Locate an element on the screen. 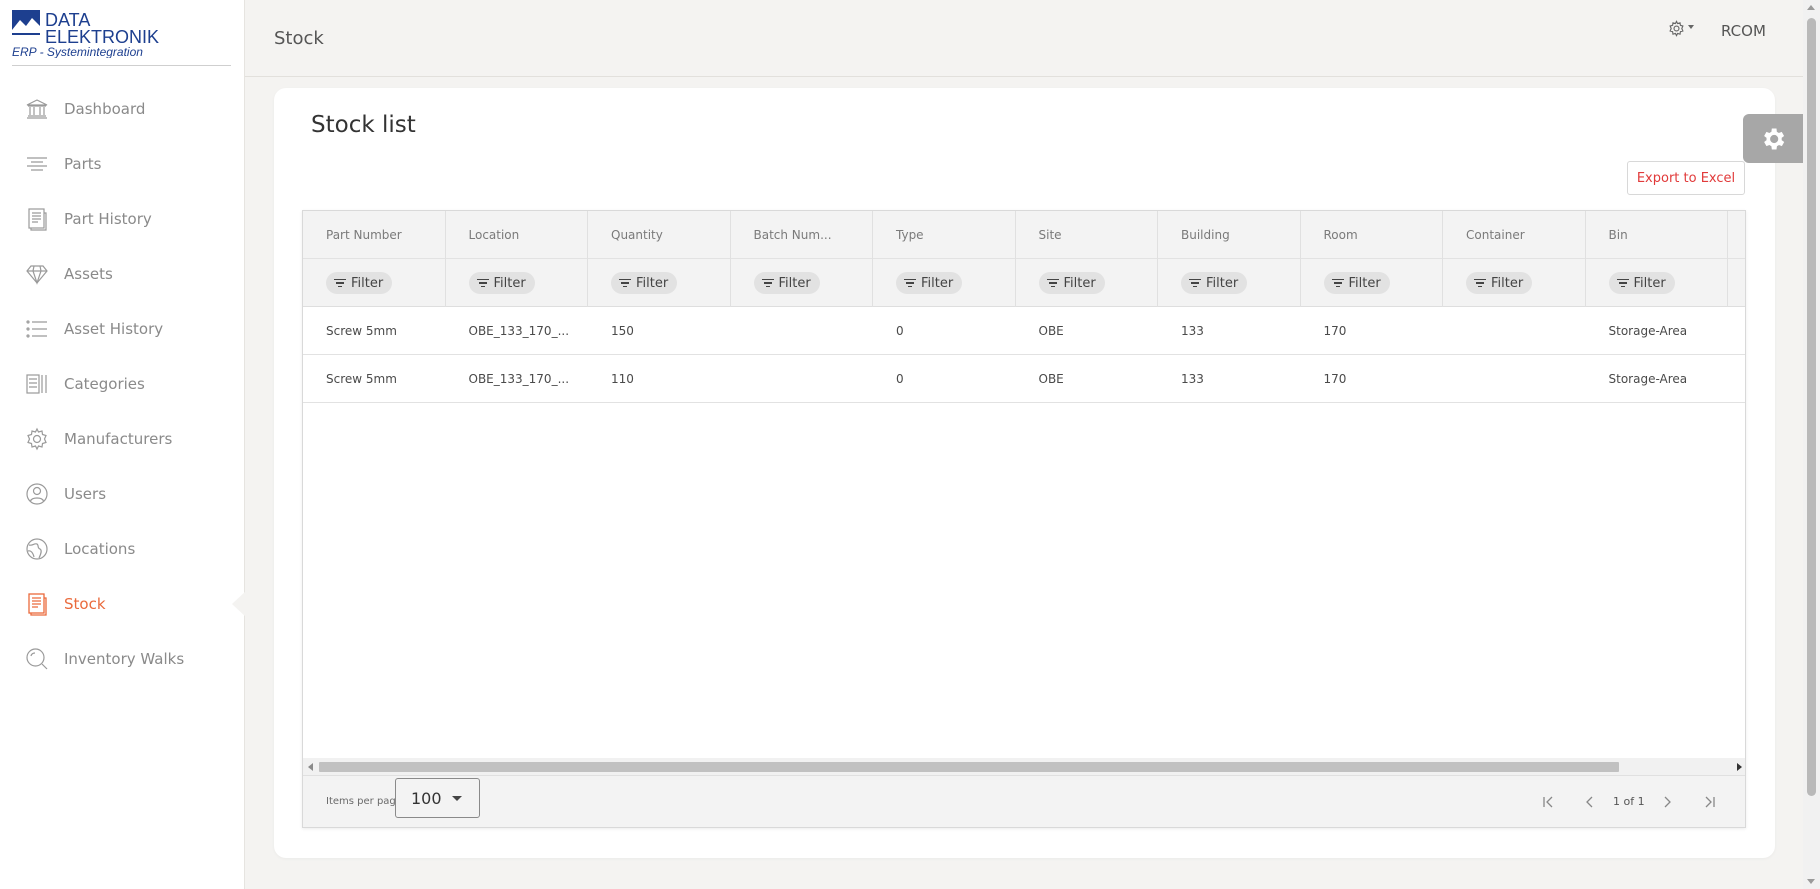  gear-icon is located at coordinates (1774, 138).